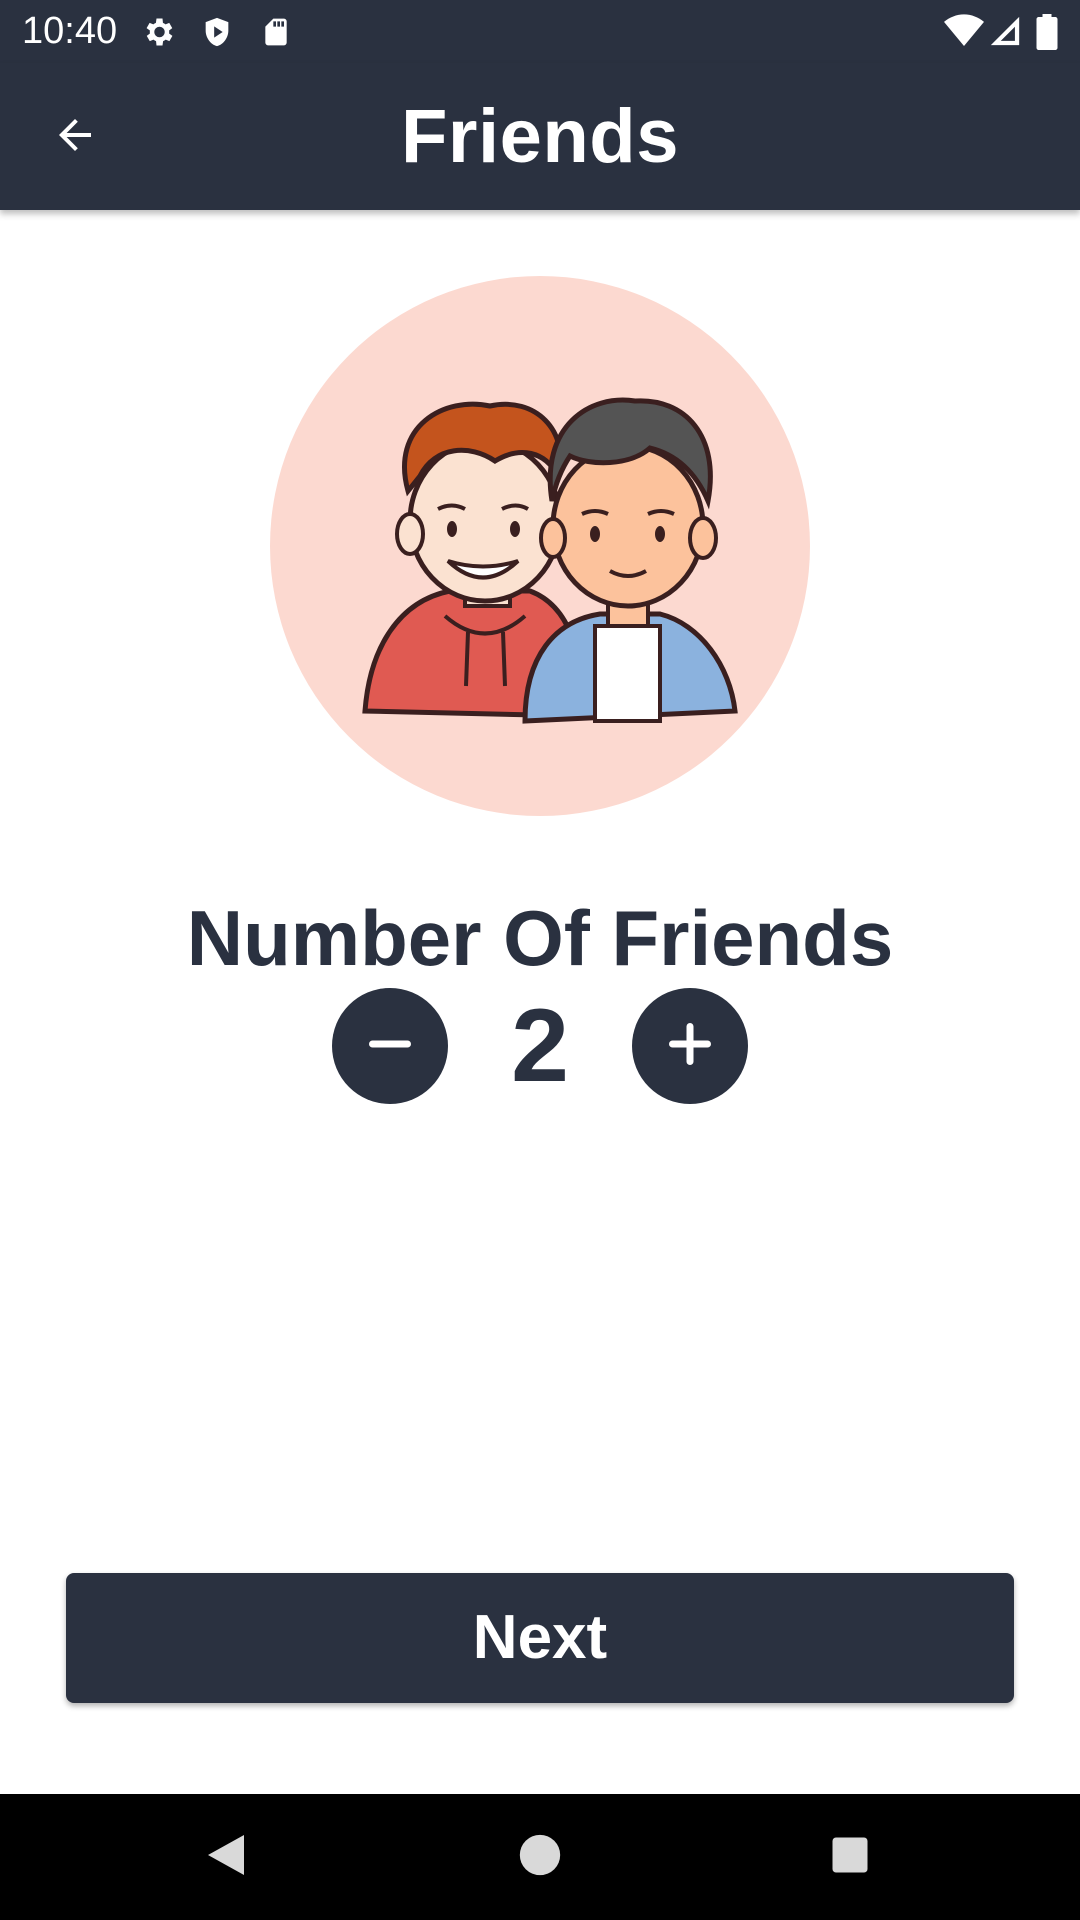  Describe the element at coordinates (276, 34) in the screenshot. I see `sd-card-icon` at that location.